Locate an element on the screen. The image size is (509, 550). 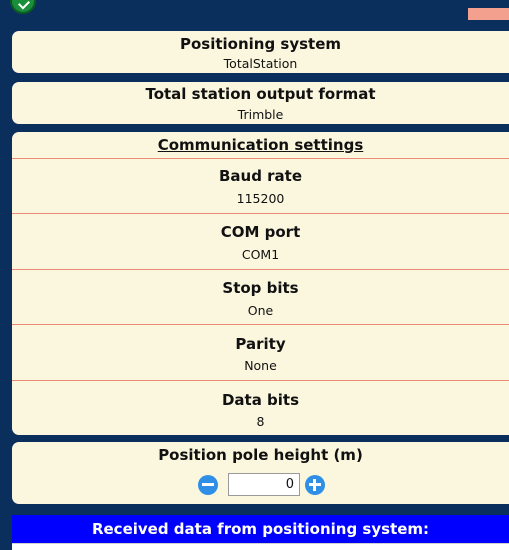
top-bar is located at coordinates (254, 14).